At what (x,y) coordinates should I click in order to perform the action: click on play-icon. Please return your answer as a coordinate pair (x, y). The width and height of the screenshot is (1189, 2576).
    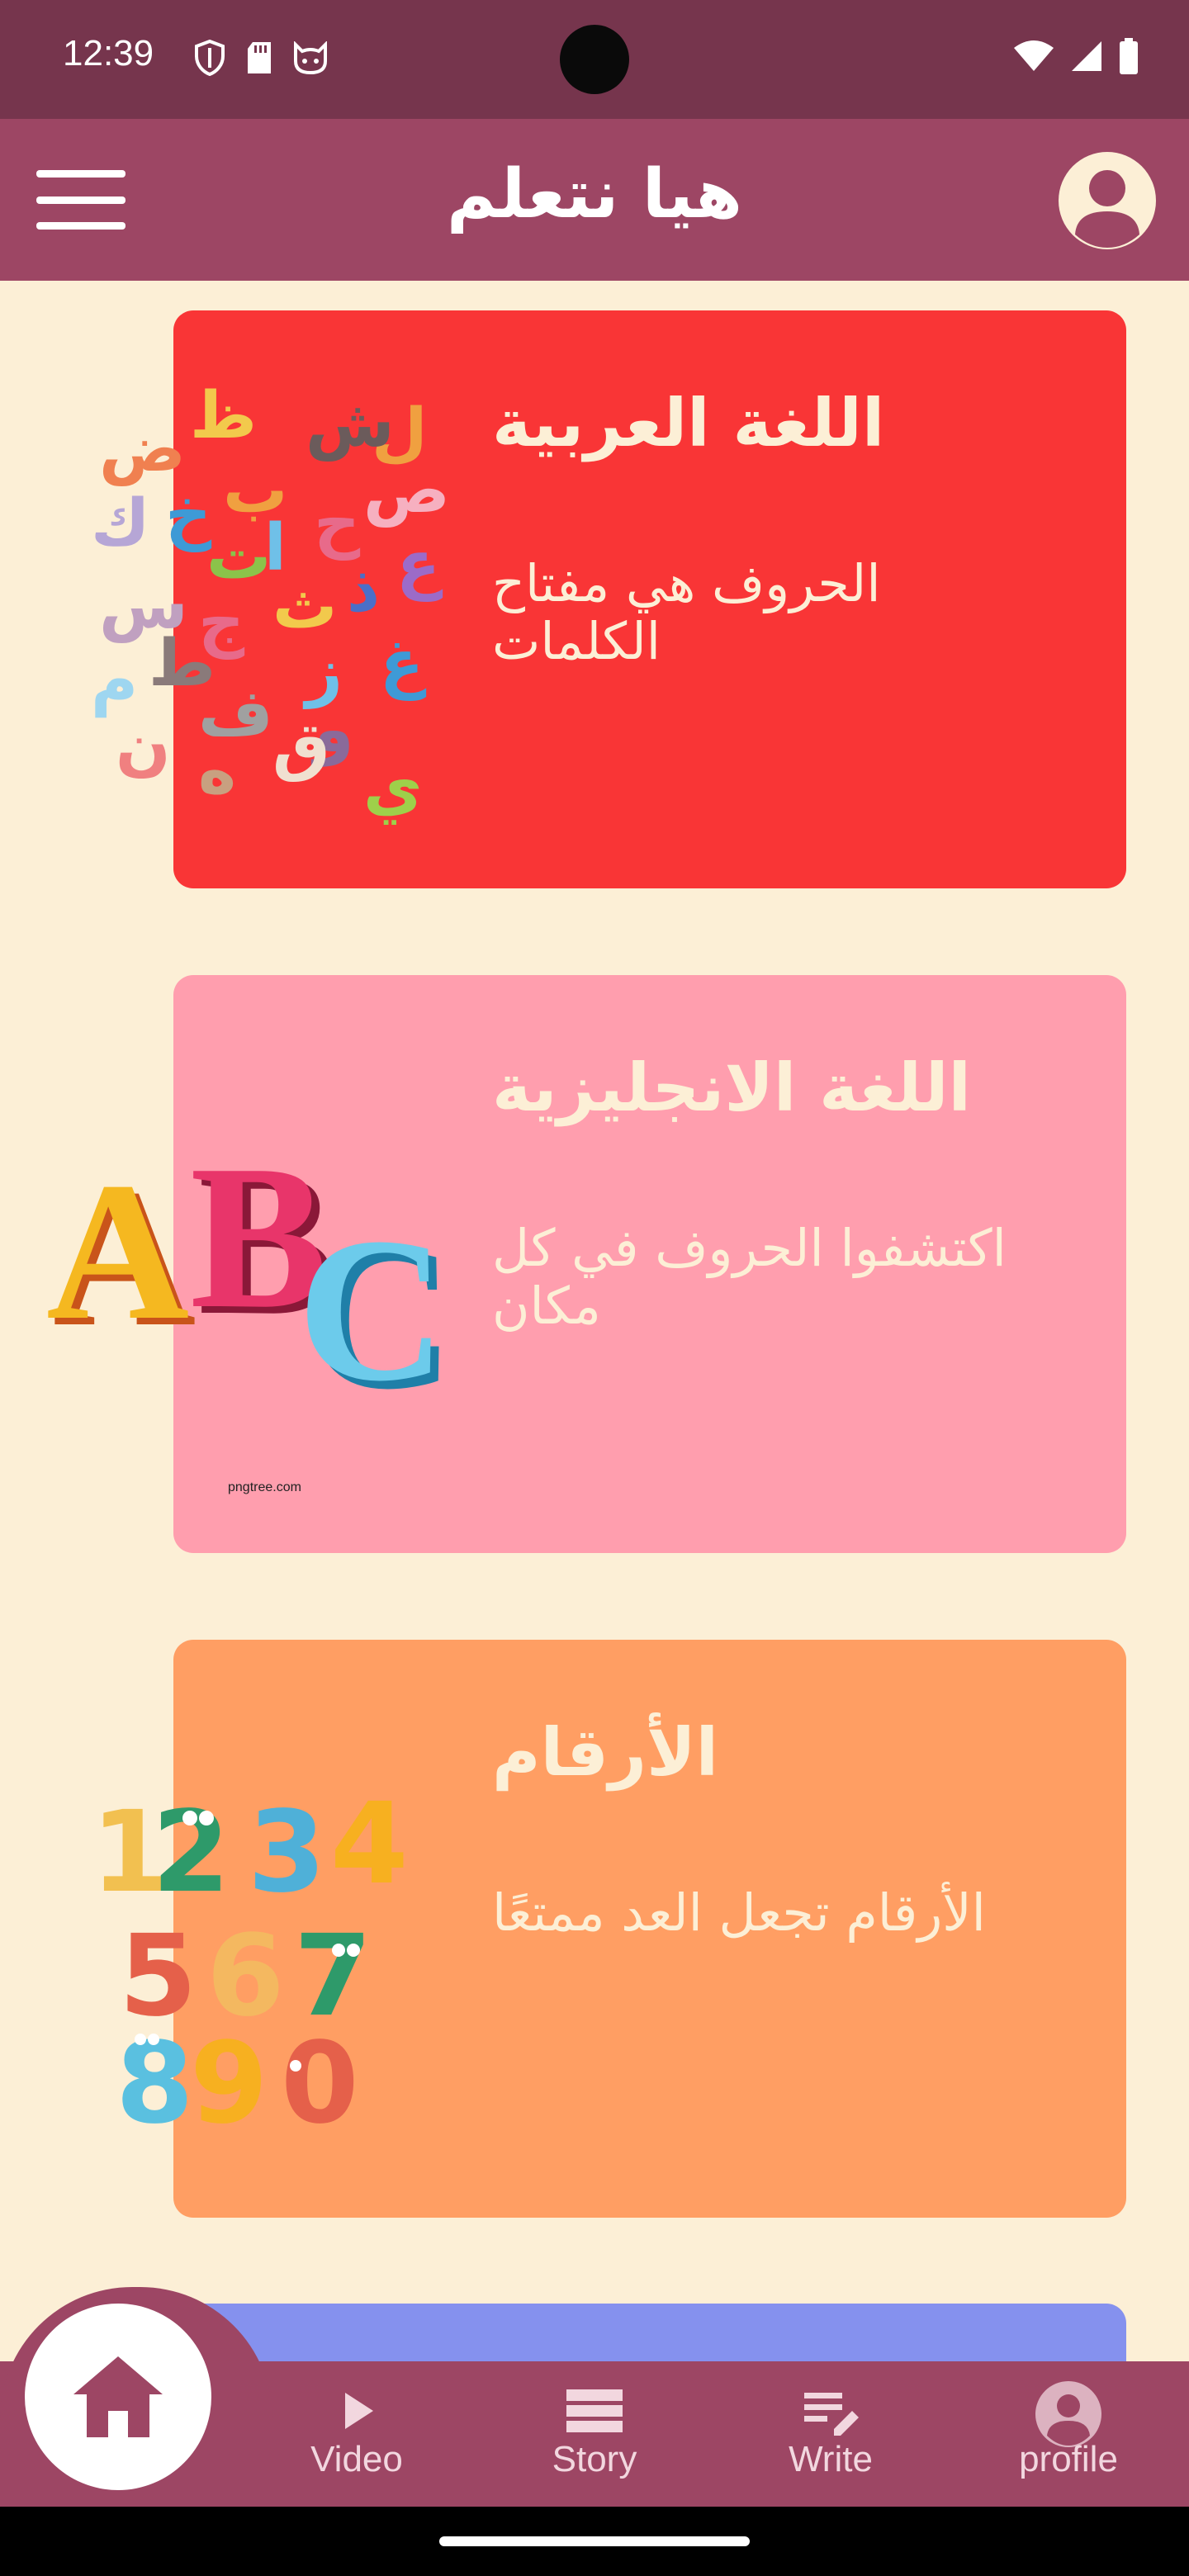
    Looking at the image, I should click on (359, 2411).